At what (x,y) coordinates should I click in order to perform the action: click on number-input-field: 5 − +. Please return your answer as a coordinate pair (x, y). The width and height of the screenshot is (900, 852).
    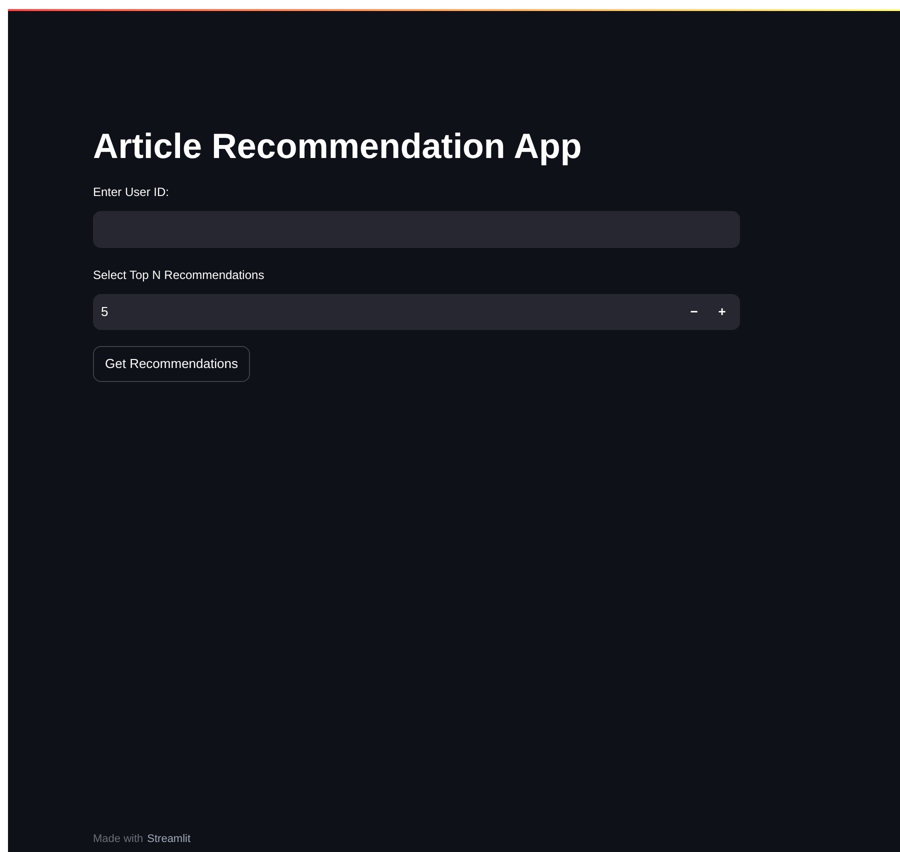
    Looking at the image, I should click on (416, 312).